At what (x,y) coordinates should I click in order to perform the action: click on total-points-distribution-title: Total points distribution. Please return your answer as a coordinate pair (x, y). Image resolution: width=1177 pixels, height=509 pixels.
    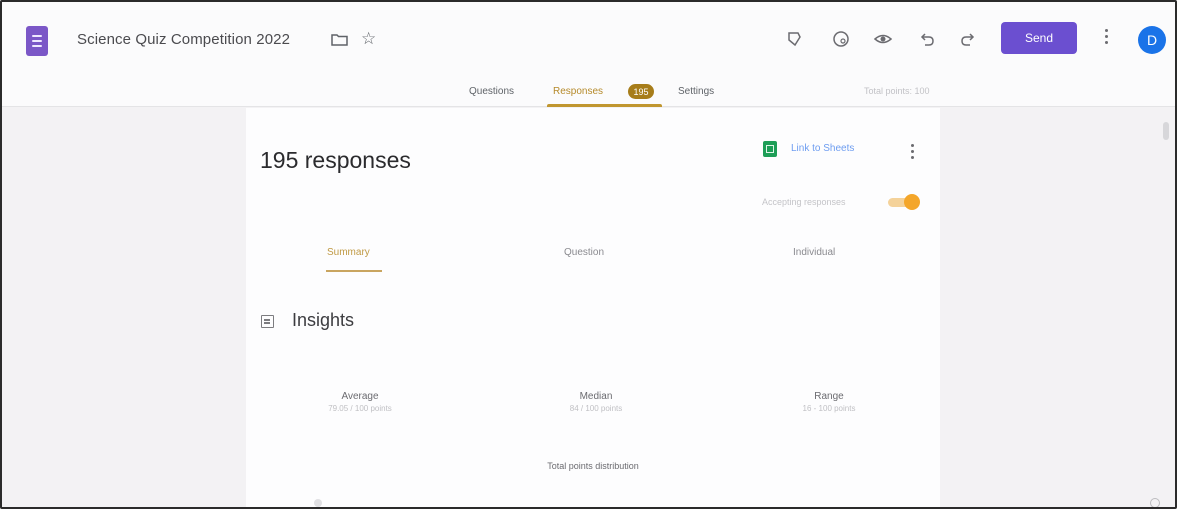
    Looking at the image, I should click on (593, 466).